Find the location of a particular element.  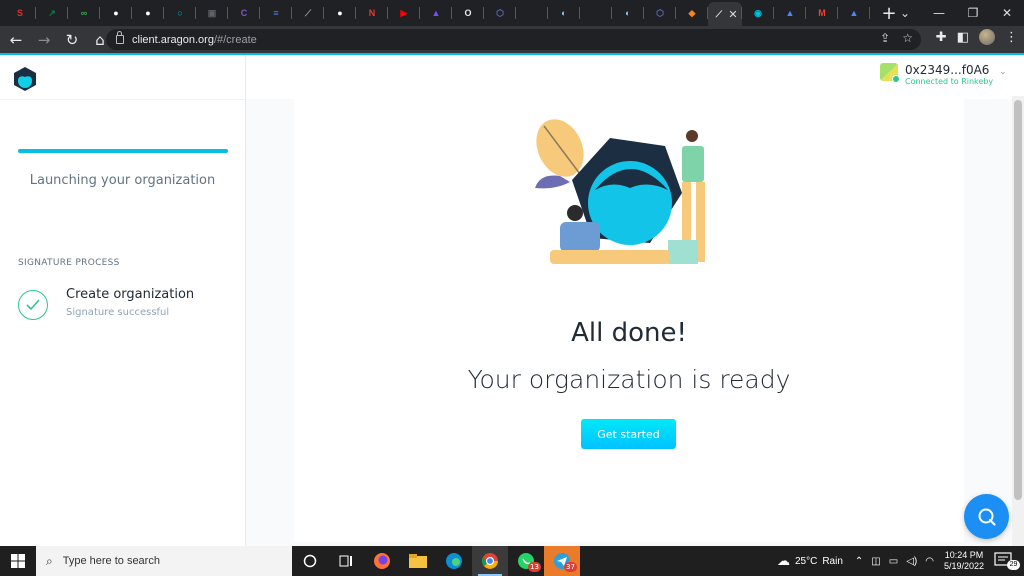

whatsapp-icon: 13 is located at coordinates (526, 561).